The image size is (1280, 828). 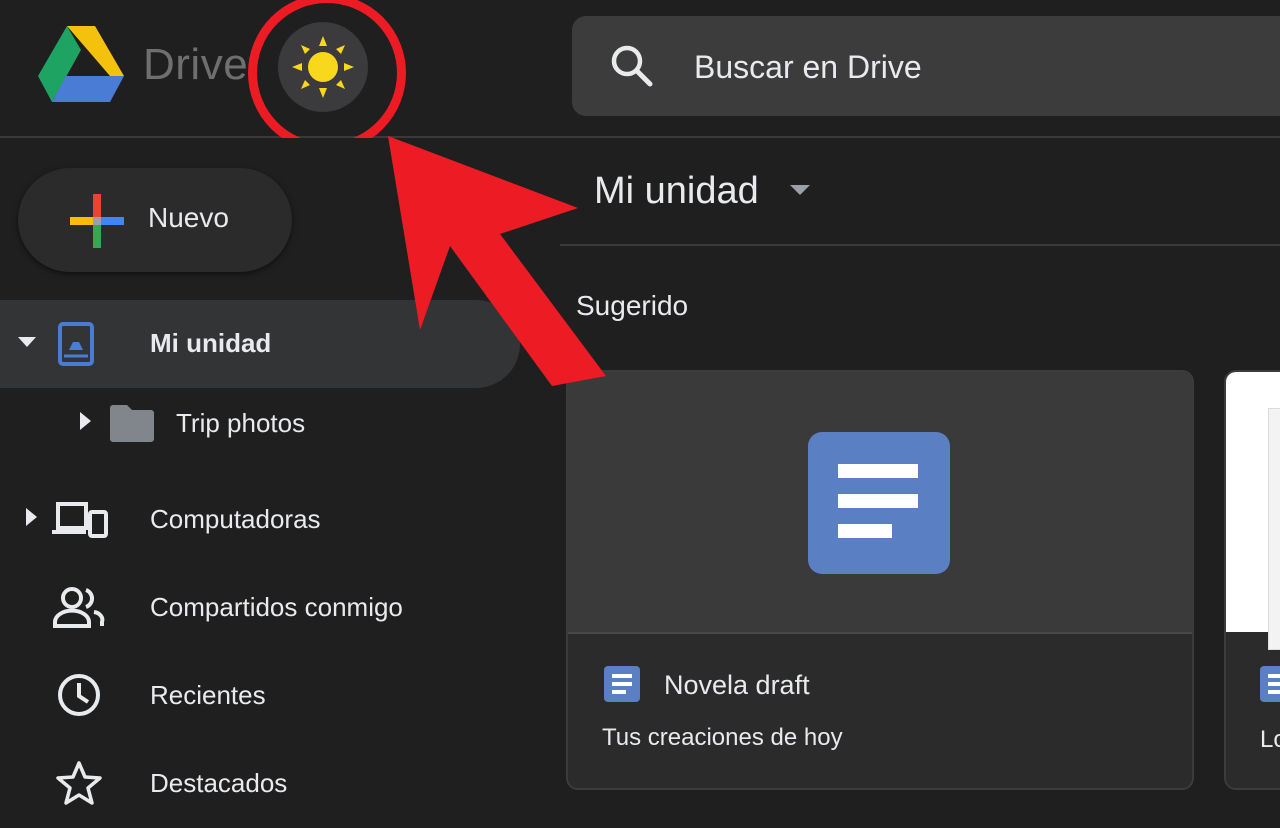 I want to click on theme-toggle-button, so click(x=323, y=67).